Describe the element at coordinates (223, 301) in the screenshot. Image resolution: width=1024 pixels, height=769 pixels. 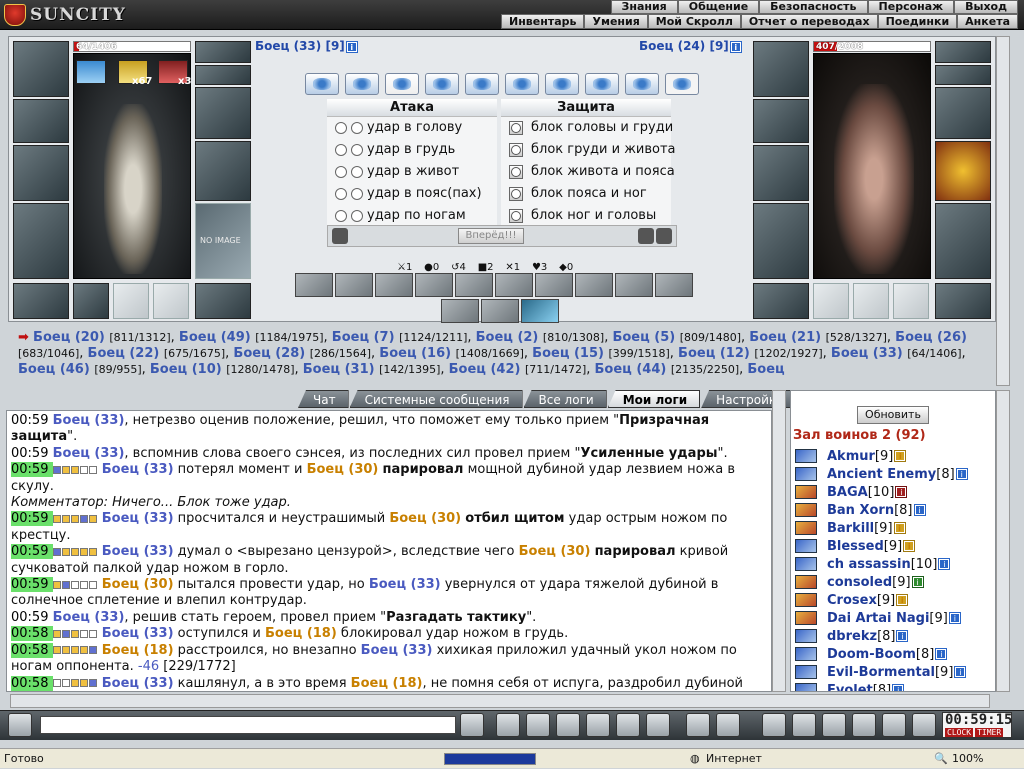
I see `boots-slot` at that location.